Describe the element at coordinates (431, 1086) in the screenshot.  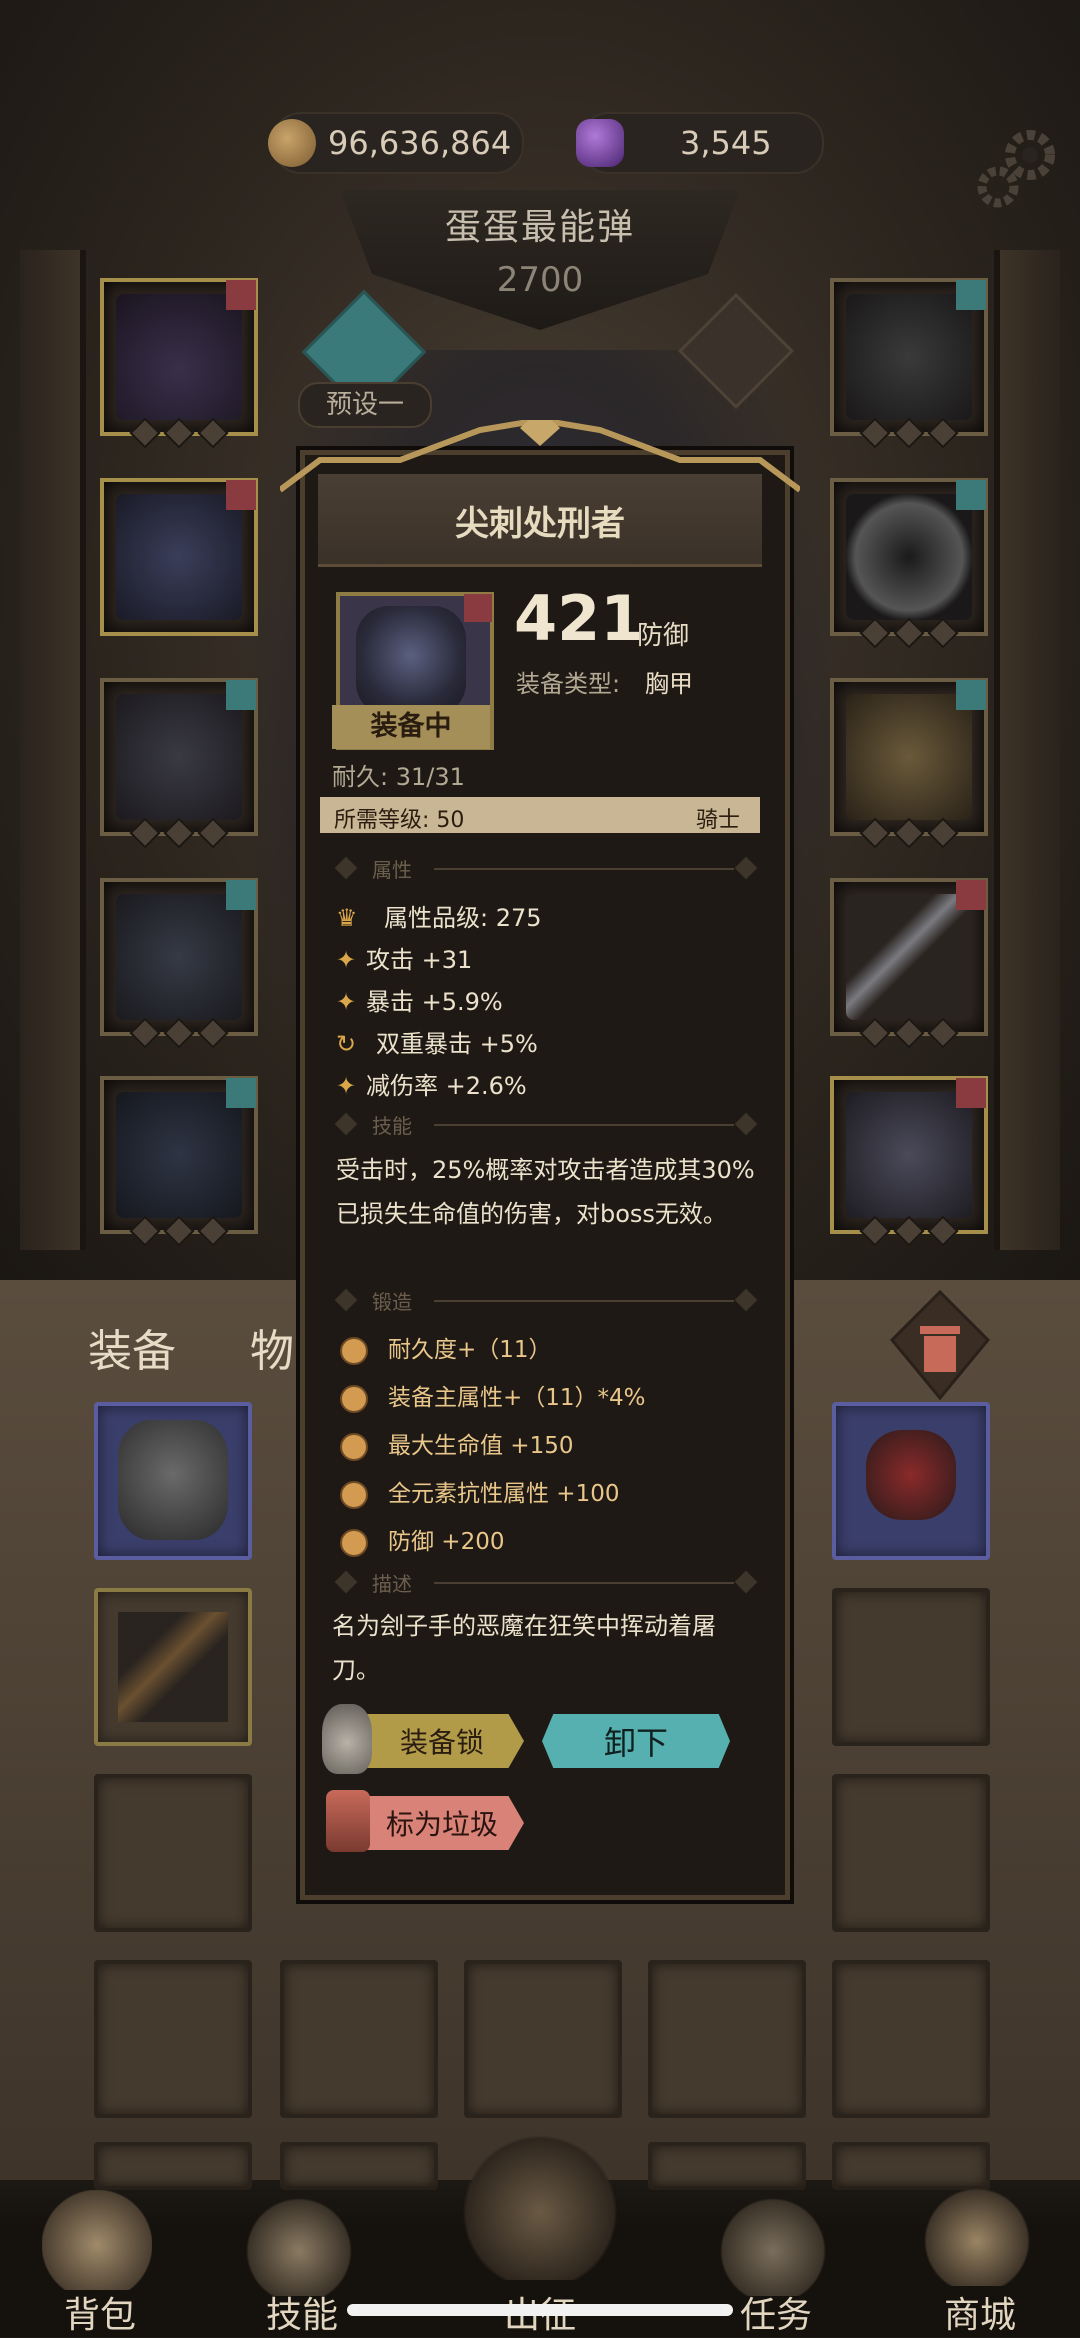
I see `attribute-row: ✦ 减伤率 +2.6%` at that location.